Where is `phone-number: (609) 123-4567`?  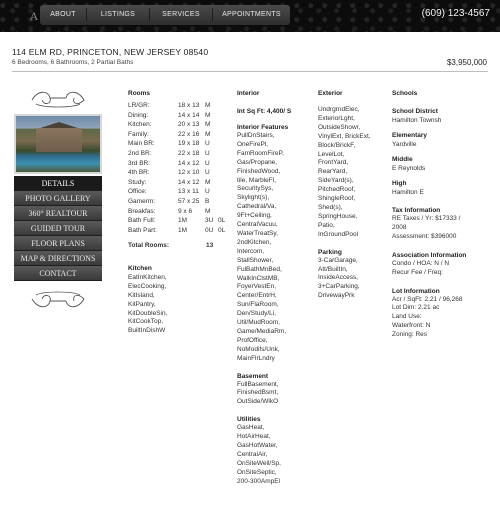 phone-number: (609) 123-4567 is located at coordinates (456, 13).